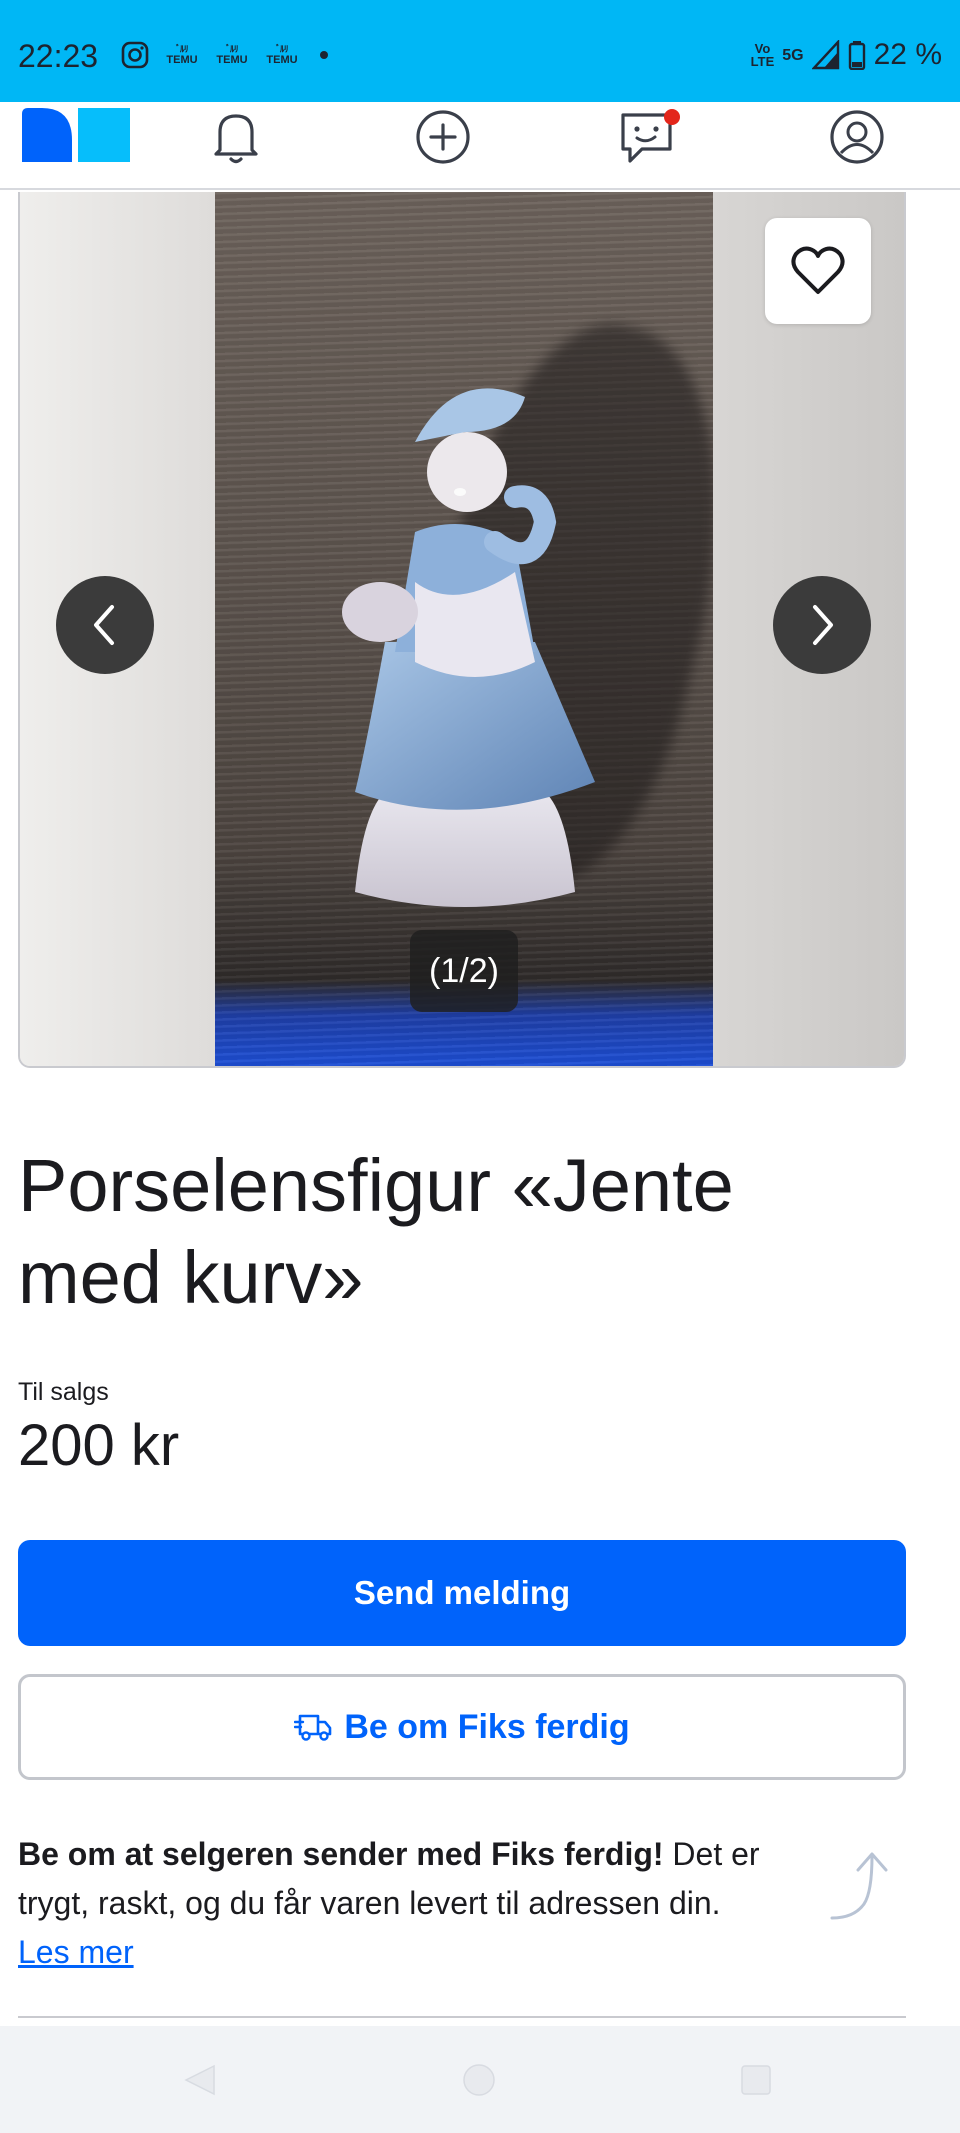  Describe the element at coordinates (99, 1445) in the screenshot. I see `price: 200 kr` at that location.